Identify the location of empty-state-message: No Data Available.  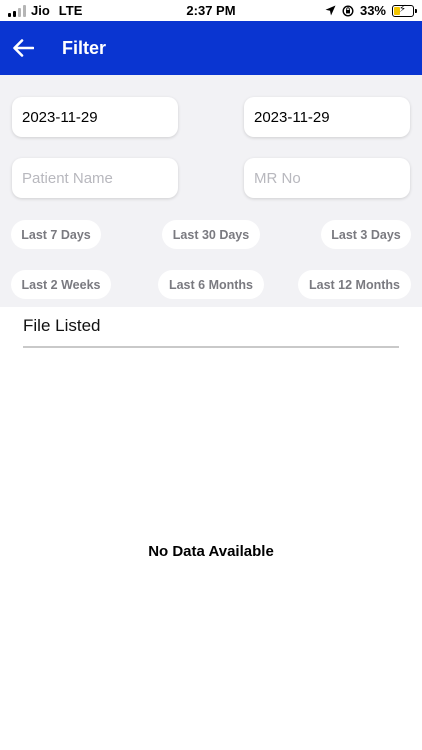
(211, 551).